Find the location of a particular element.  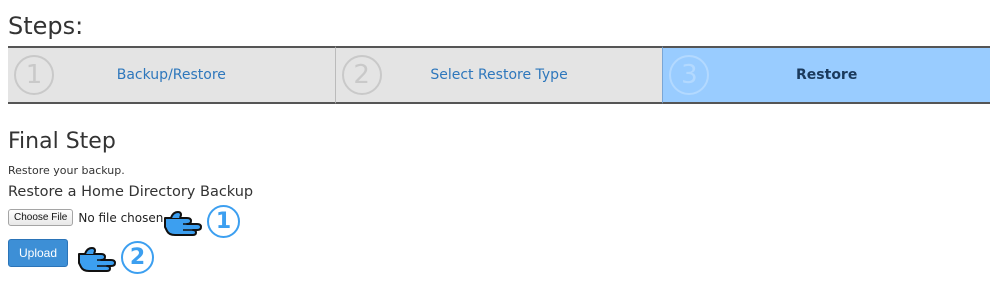

step-label-backup-restore: Backup/Restore is located at coordinates (171, 75).